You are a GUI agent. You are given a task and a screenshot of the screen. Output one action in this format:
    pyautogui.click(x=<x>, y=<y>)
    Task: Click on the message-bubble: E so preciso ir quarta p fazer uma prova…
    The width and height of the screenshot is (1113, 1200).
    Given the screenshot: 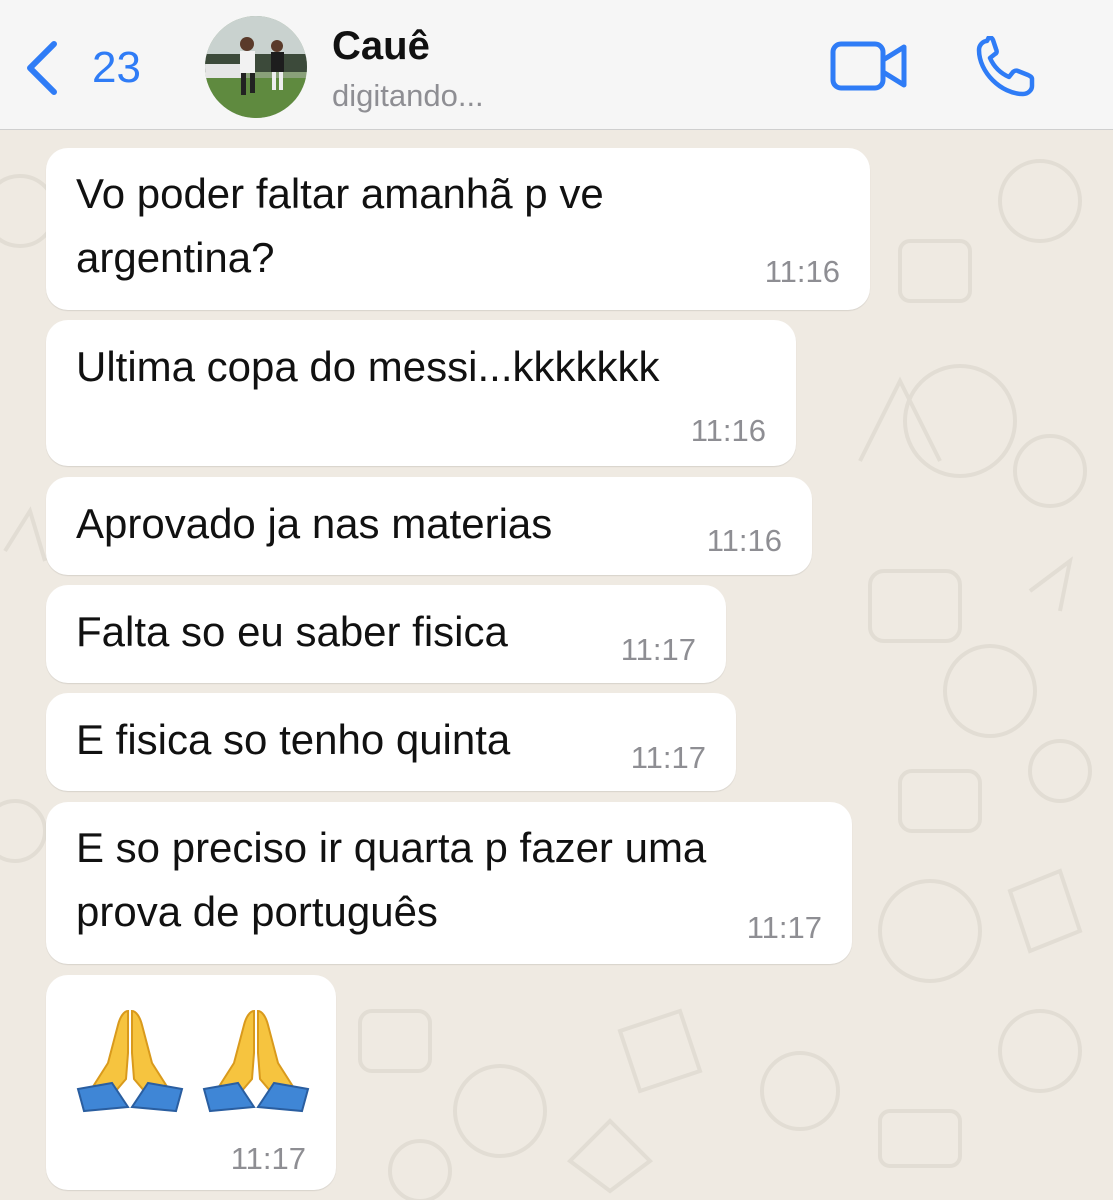 What is the action you would take?
    pyautogui.click(x=449, y=883)
    